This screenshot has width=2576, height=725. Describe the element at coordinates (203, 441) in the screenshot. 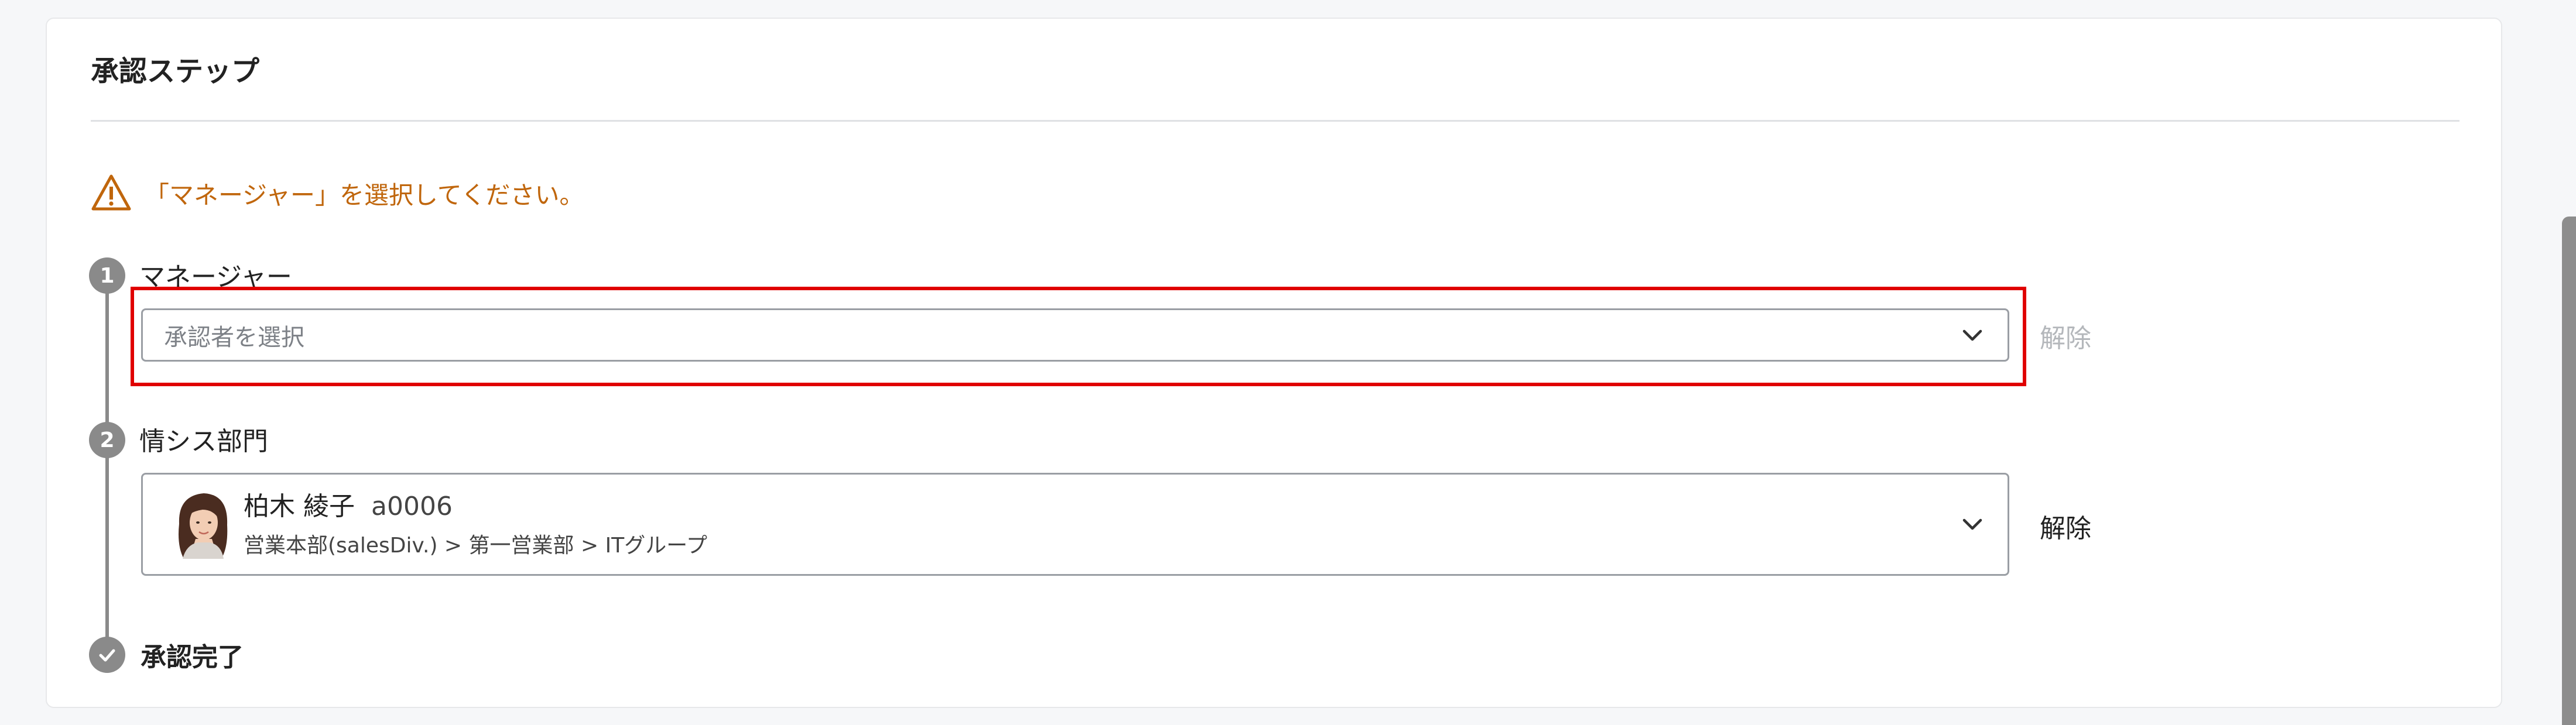

I see `step-2-label: 情シス部門` at that location.